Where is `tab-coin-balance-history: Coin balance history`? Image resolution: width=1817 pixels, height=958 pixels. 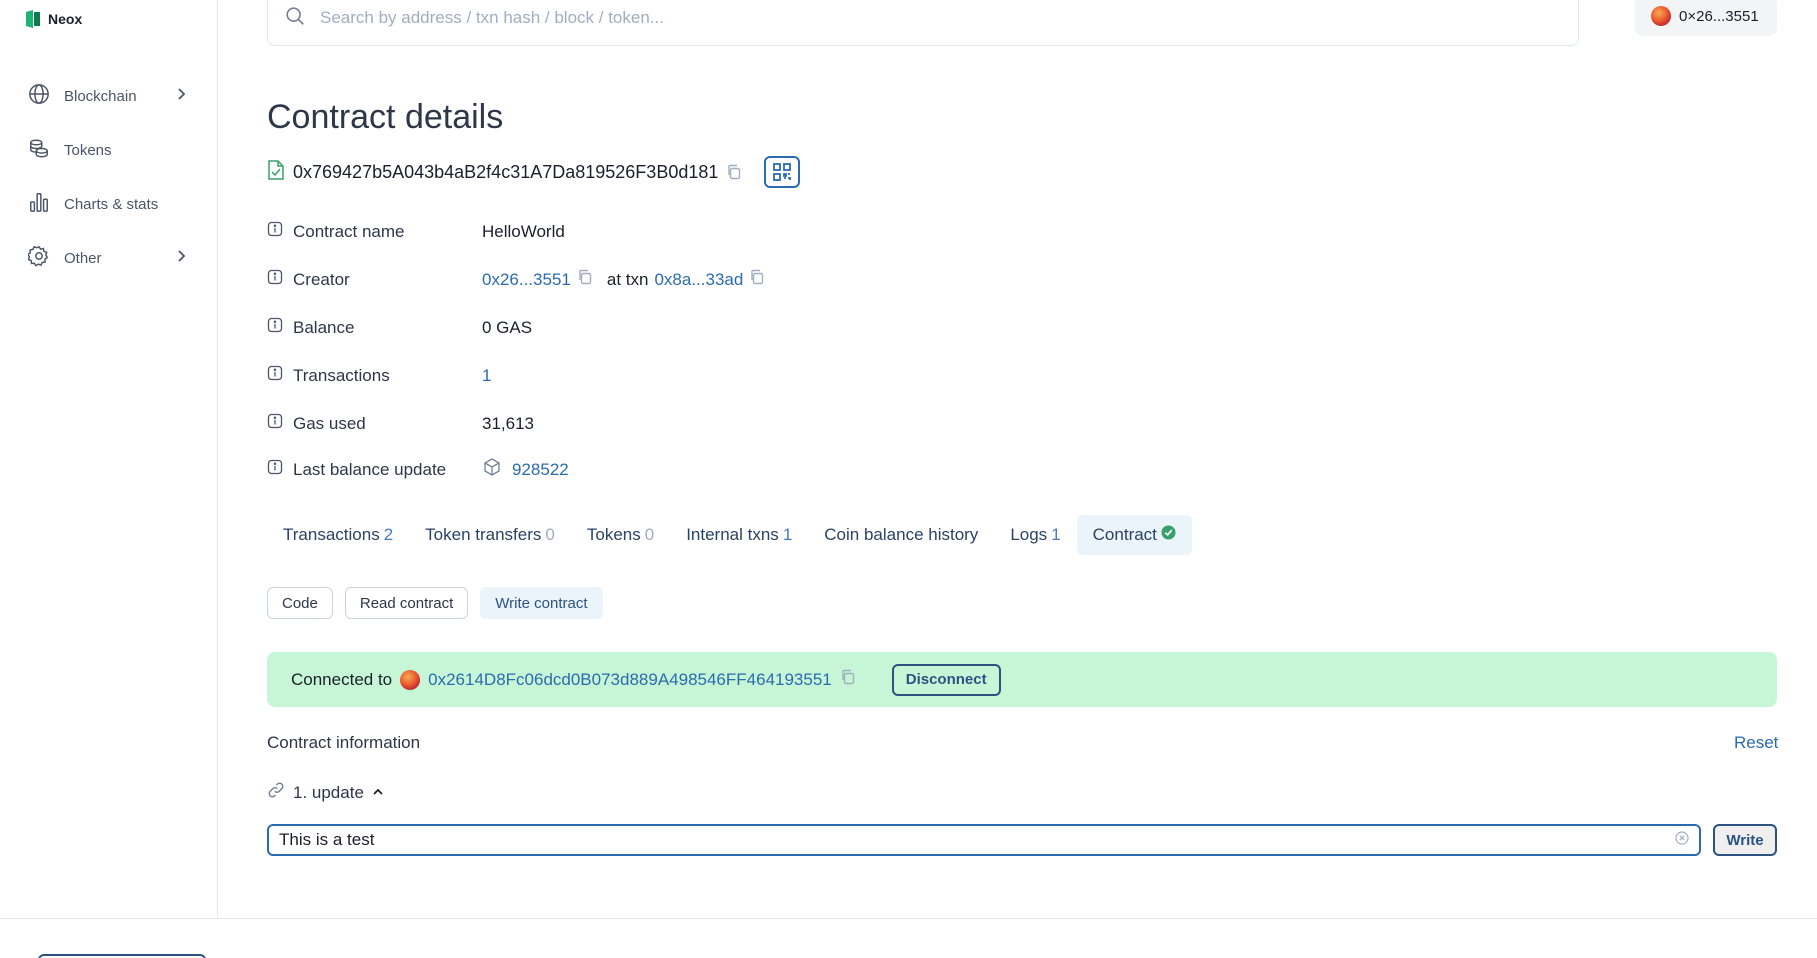 tab-coin-balance-history: Coin balance history is located at coordinates (901, 535).